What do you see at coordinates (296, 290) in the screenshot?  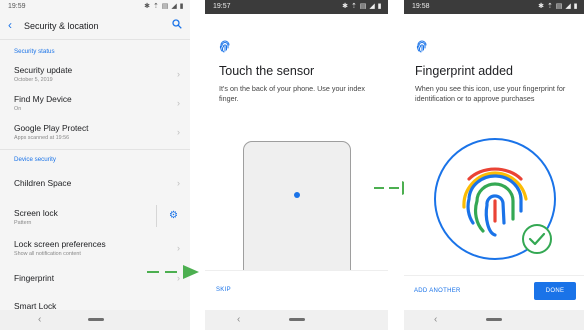 I see `button-bar: SKIP` at bounding box center [296, 290].